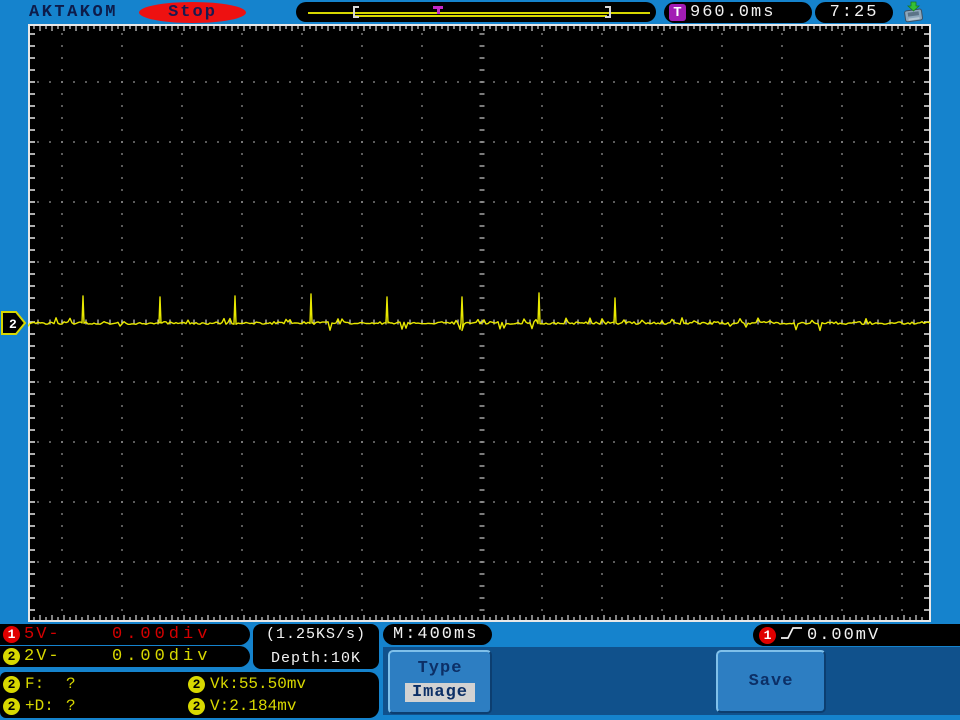 The width and height of the screenshot is (960, 720). I want to click on timebase-readout: M:400ms, so click(437, 634).